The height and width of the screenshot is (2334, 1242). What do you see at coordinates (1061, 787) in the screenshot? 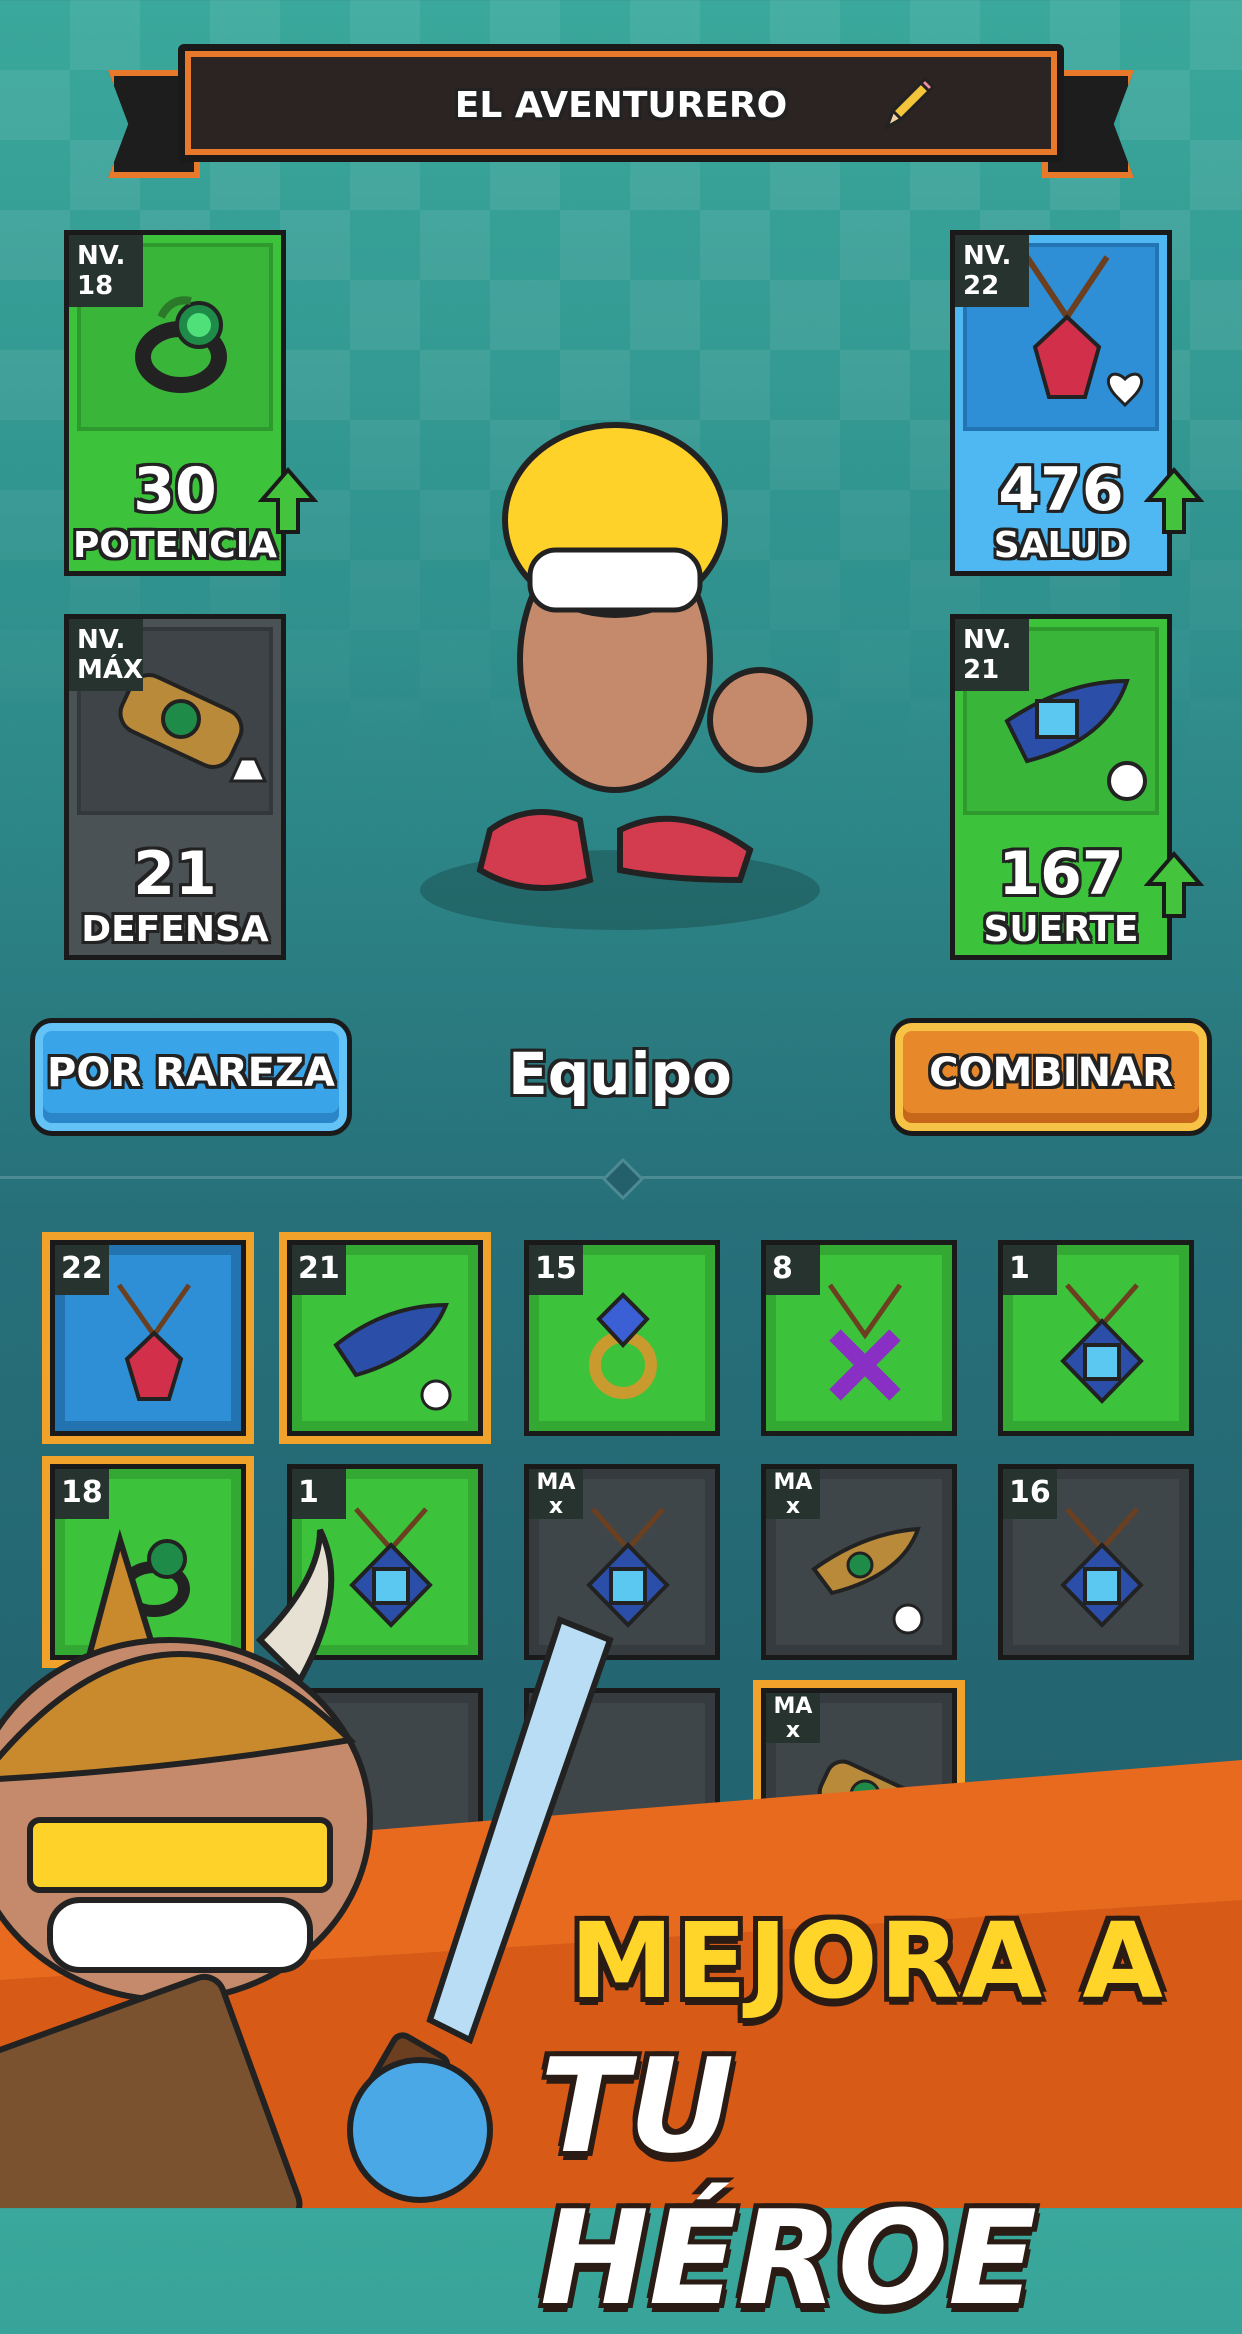
I see `stat-card-luck: NV. 21 167 SUERTE` at bounding box center [1061, 787].